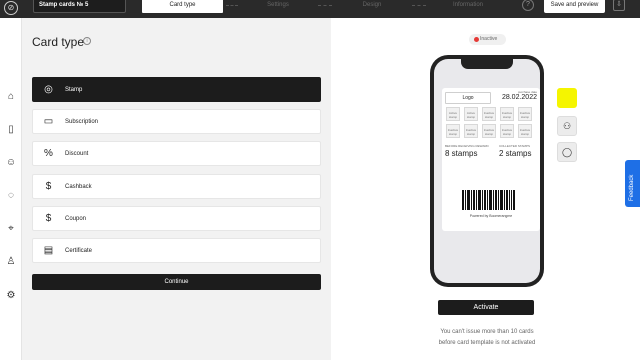 The image size is (640, 360). What do you see at coordinates (79, 251) in the screenshot?
I see `option-label: Certificate` at bounding box center [79, 251].